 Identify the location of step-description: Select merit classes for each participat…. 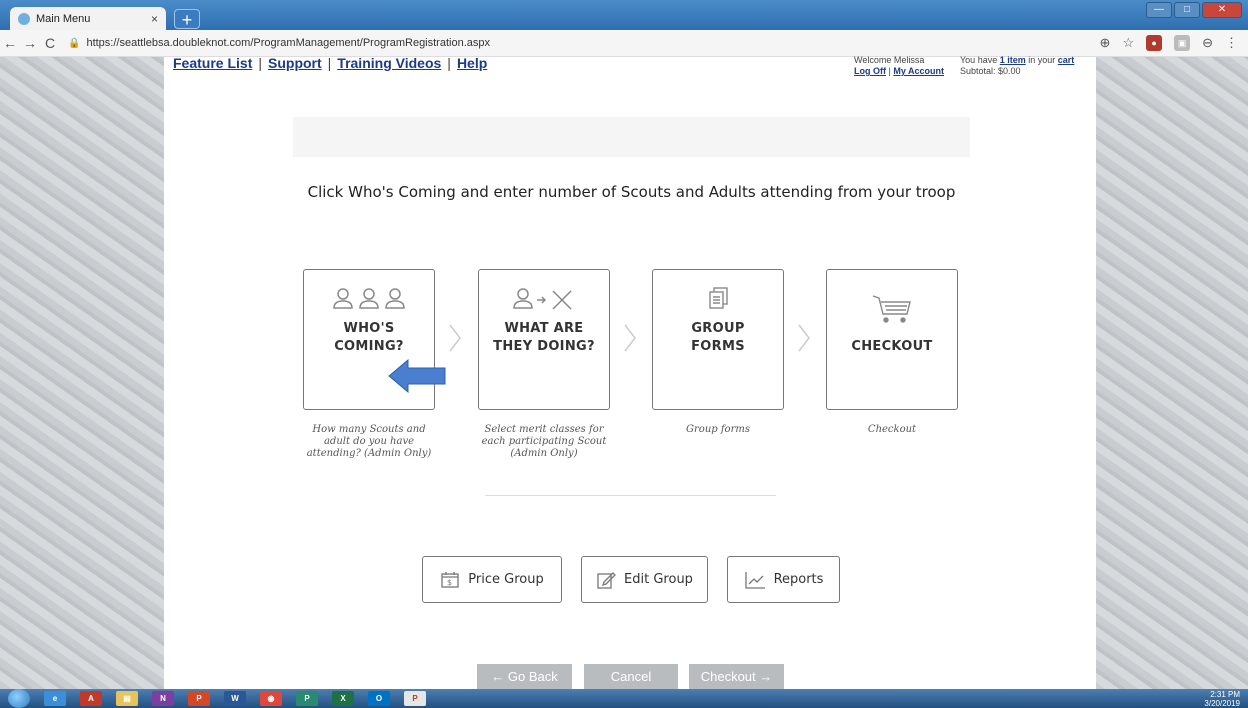
(544, 441).